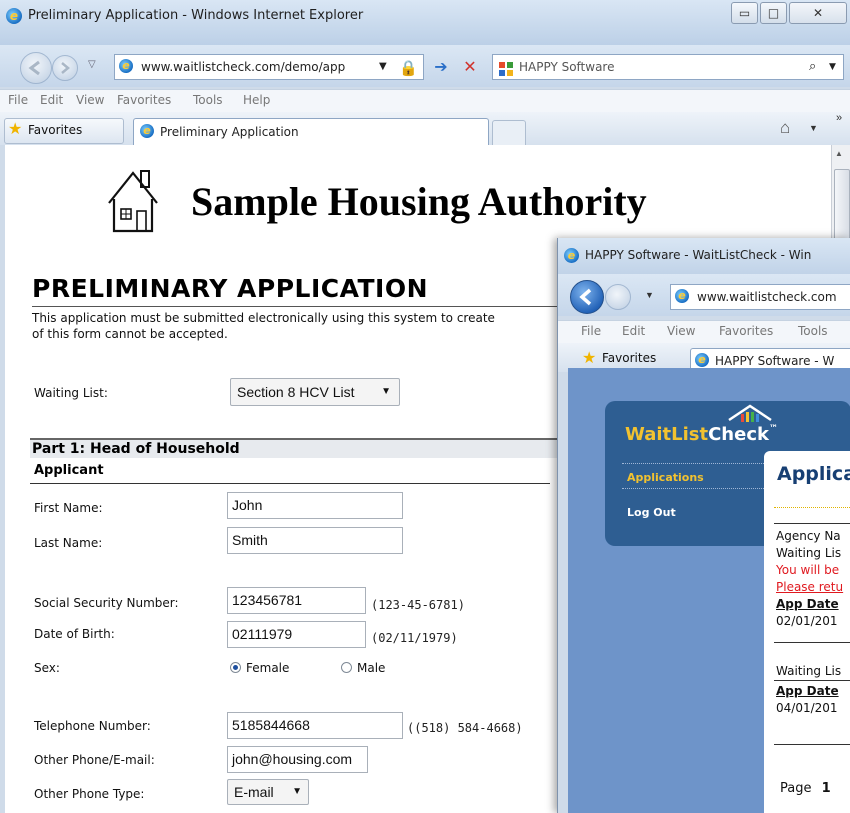  I want to click on scroll-up-icon: ▲, so click(839, 153).